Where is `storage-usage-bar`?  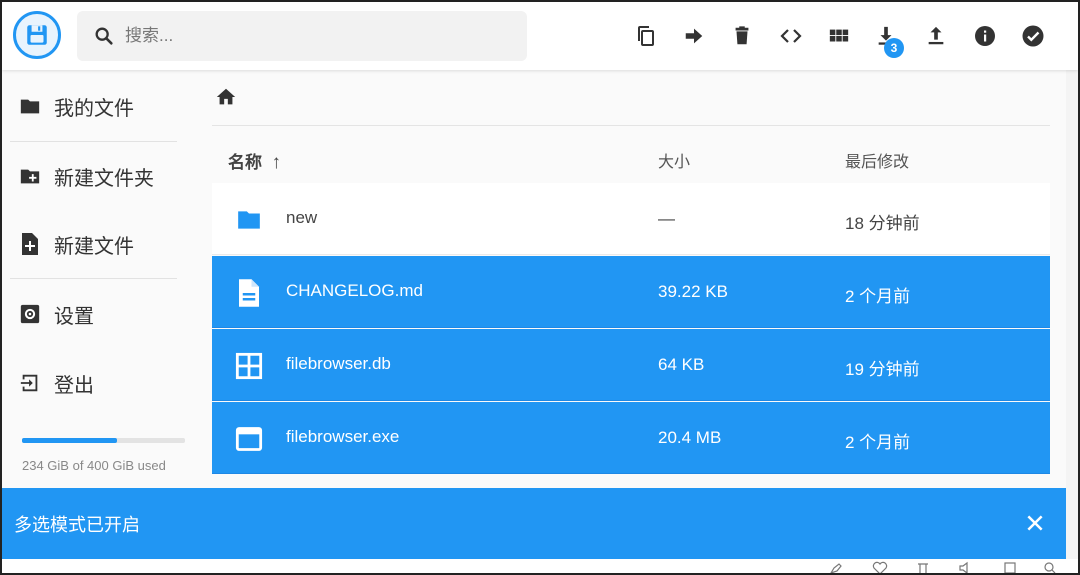 storage-usage-bar is located at coordinates (103, 440).